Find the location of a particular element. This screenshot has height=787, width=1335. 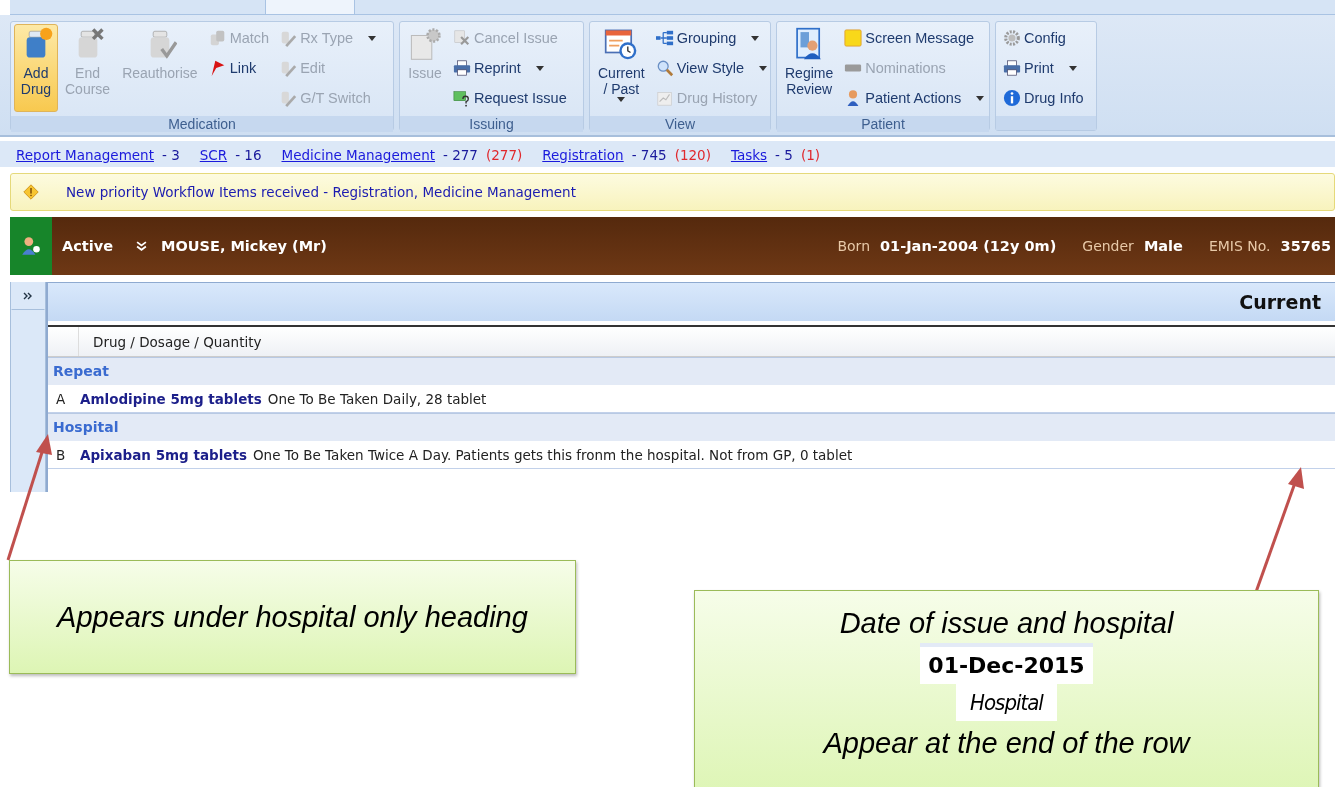

group-label: Patient is located at coordinates (883, 124).